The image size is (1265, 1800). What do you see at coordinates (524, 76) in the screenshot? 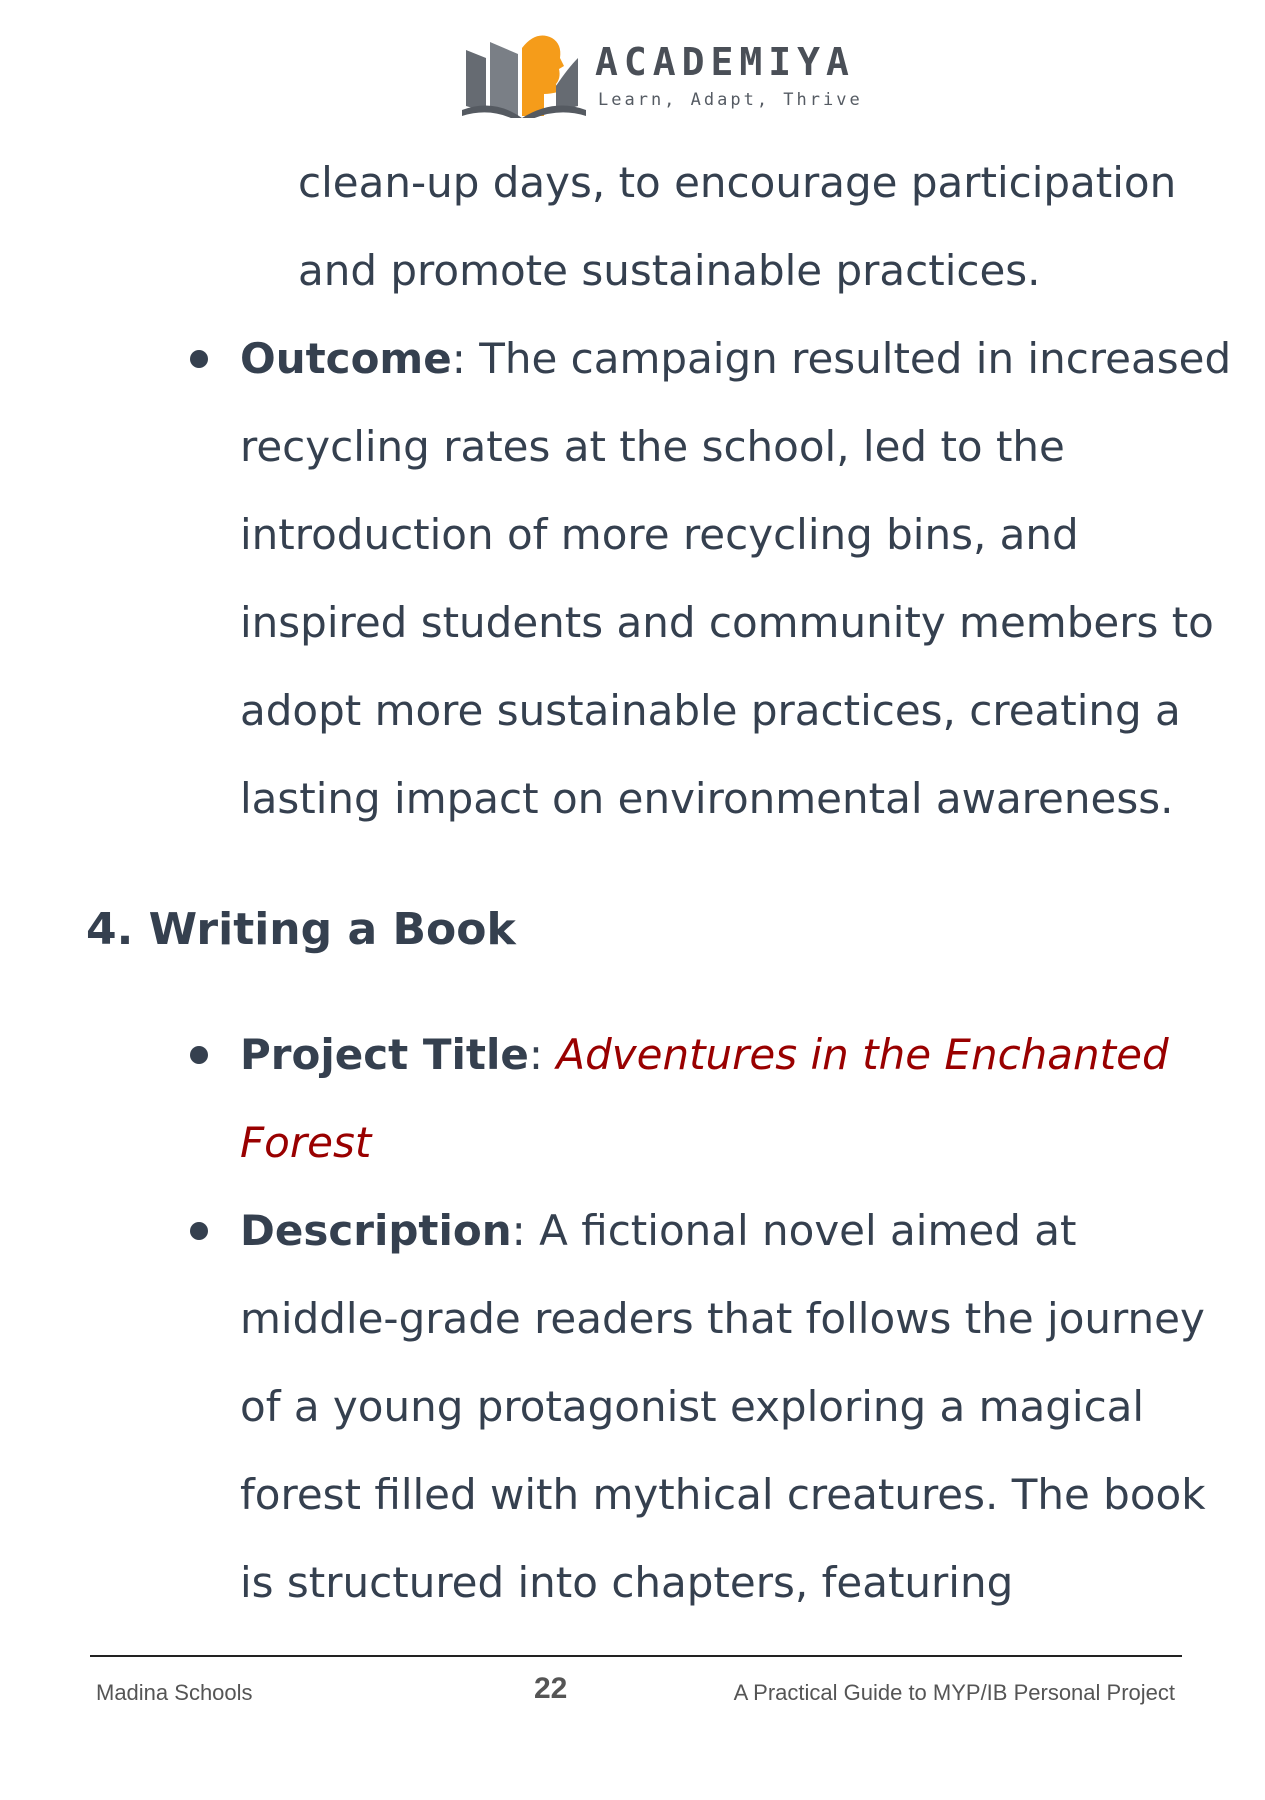
I see `open-book-with-head-silhouette-icon` at bounding box center [524, 76].